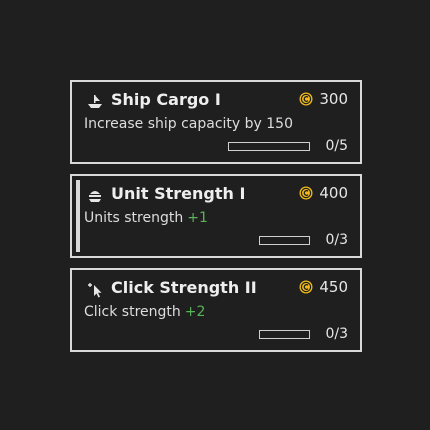 The width and height of the screenshot is (430, 430). What do you see at coordinates (333, 193) in the screenshot?
I see `cost-value: 400` at bounding box center [333, 193].